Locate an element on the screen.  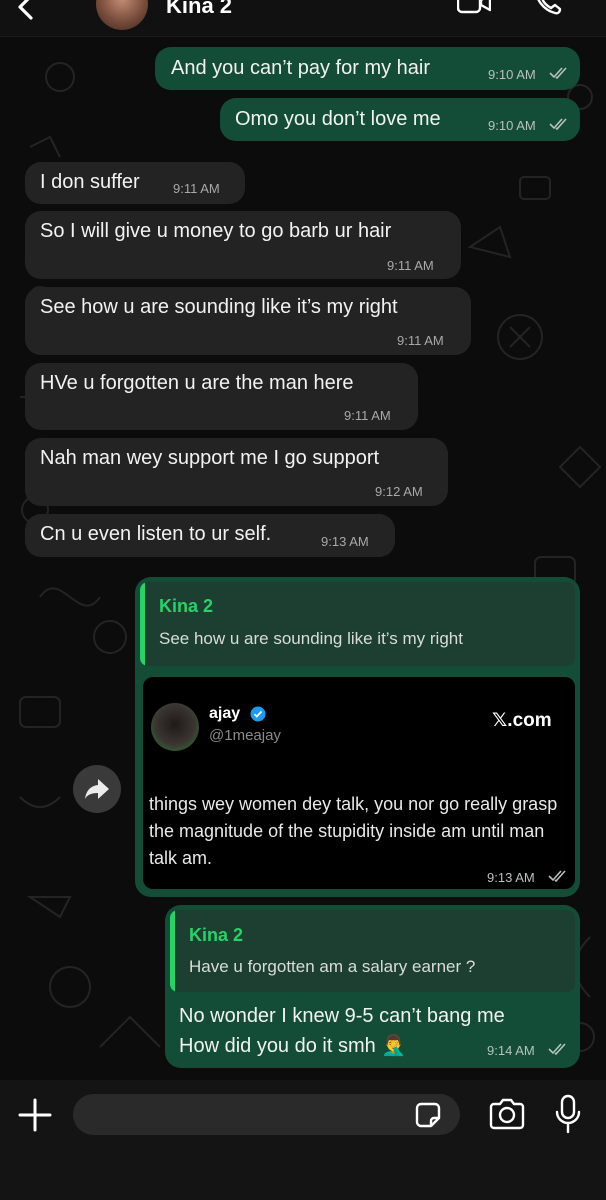
plus-icon is located at coordinates (35, 1115).